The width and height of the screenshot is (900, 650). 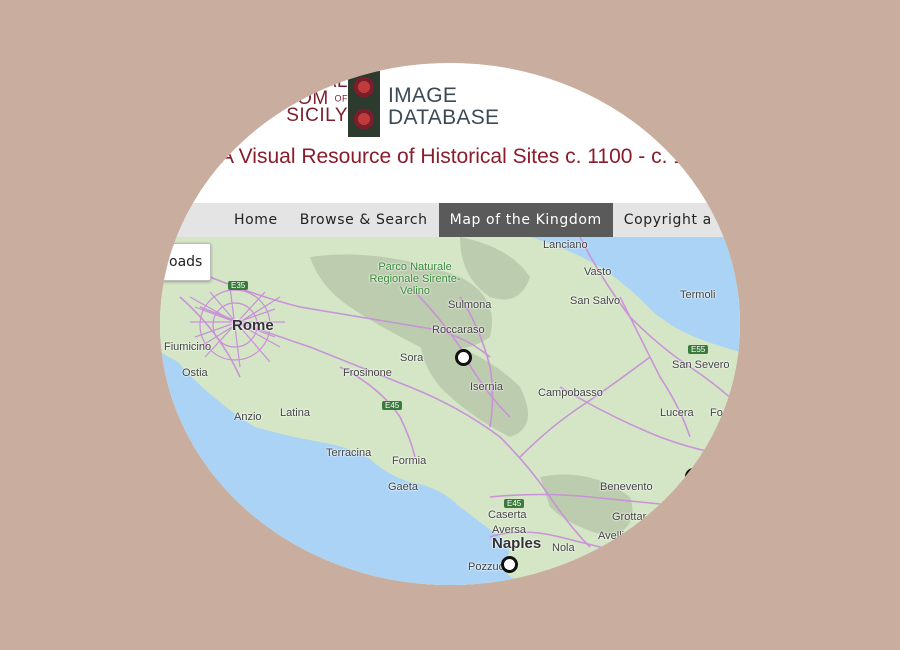 What do you see at coordinates (341, 98) in the screenshot?
I see `logo-of: OF` at bounding box center [341, 98].